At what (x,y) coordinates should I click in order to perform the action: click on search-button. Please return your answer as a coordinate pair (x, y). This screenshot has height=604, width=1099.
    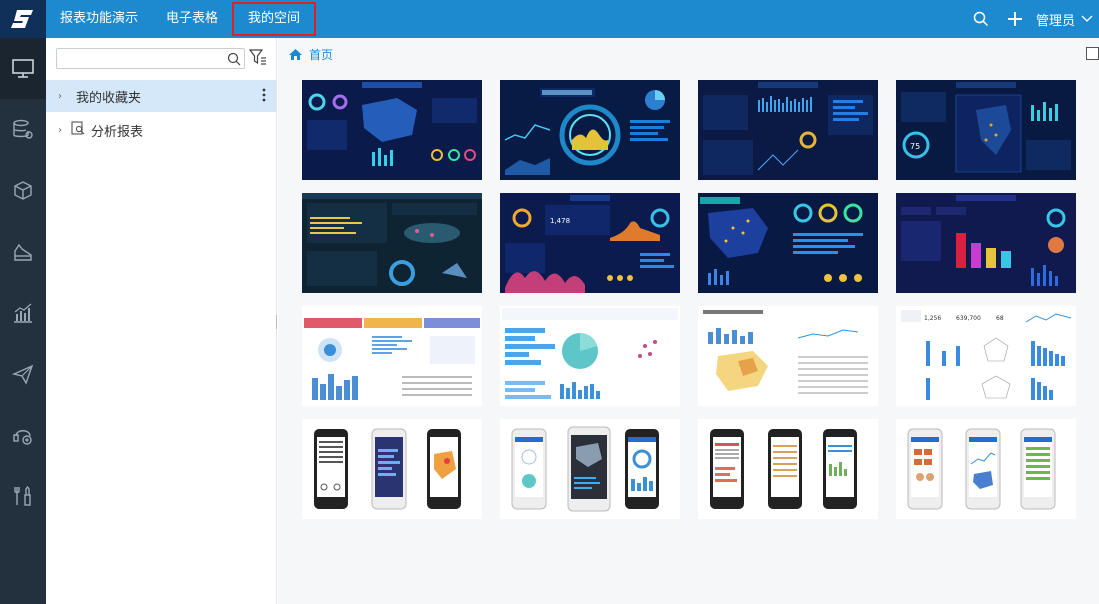
    Looking at the image, I should click on (981, 19).